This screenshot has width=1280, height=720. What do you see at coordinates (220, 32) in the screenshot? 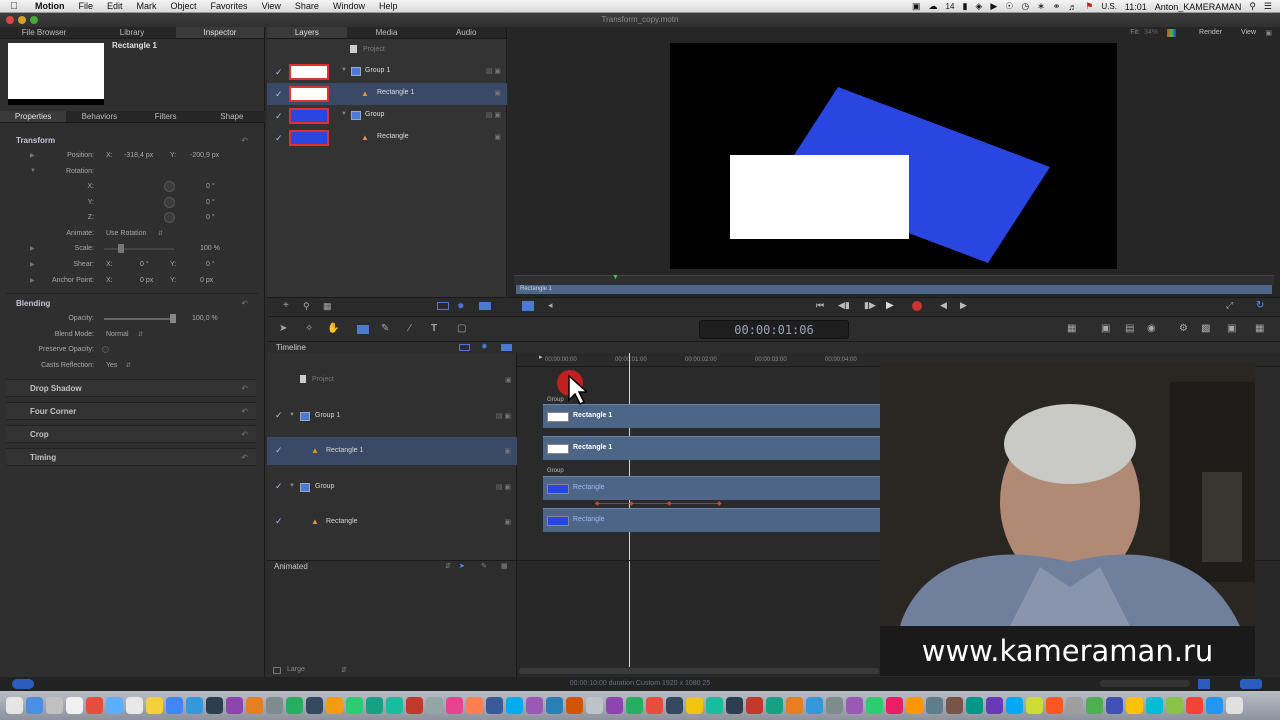
I see `tab-inspector: Inspector` at bounding box center [220, 32].